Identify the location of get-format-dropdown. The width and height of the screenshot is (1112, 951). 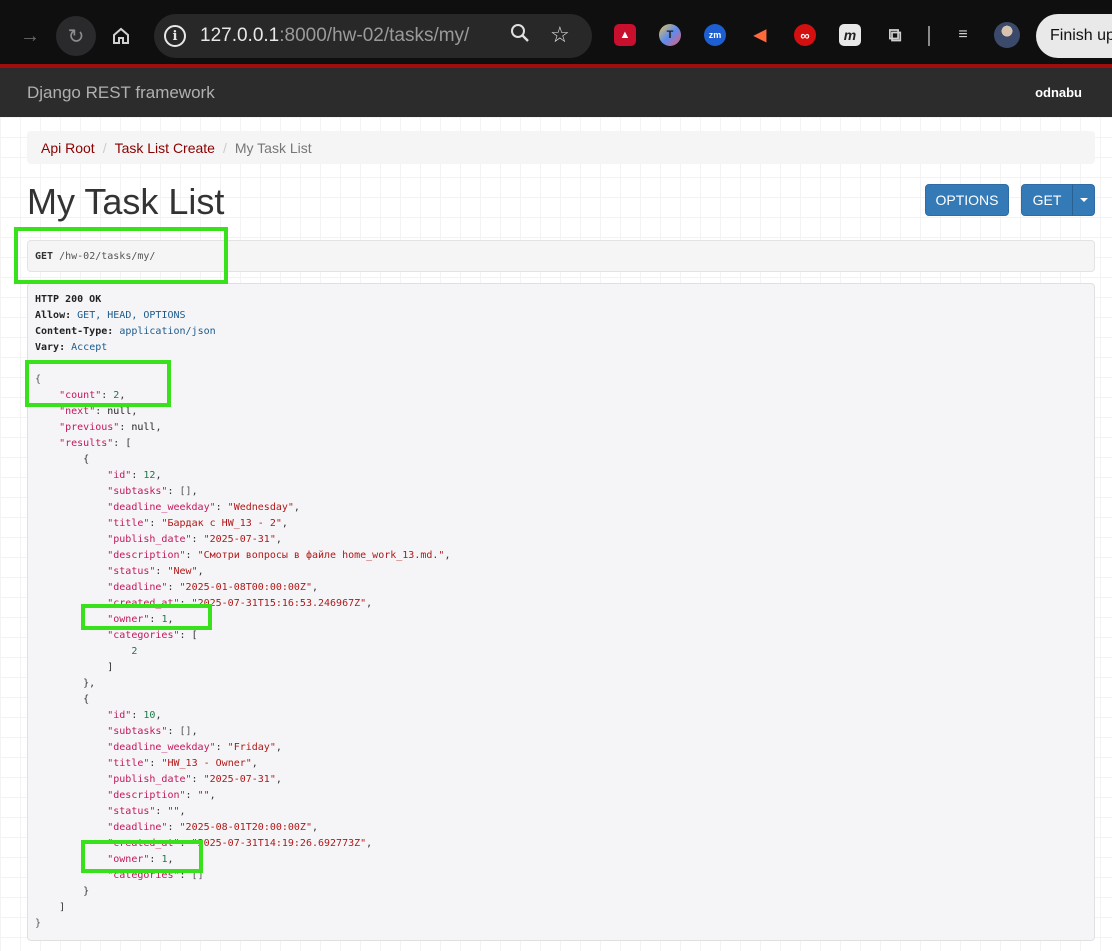
(1083, 200).